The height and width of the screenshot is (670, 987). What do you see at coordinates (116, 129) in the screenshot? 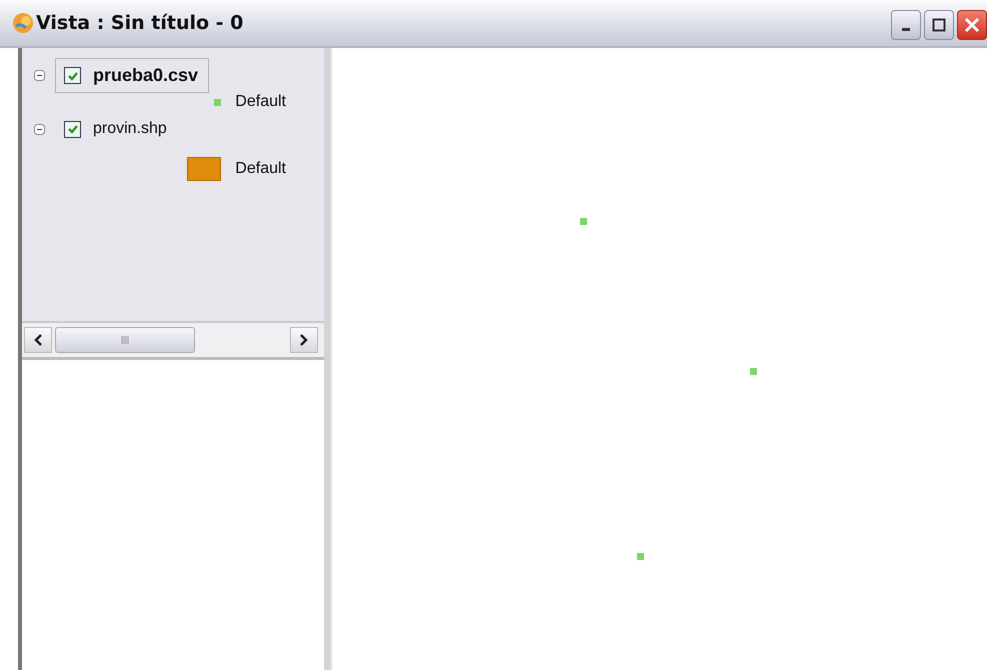
I see `layer-item: provin.shp` at bounding box center [116, 129].